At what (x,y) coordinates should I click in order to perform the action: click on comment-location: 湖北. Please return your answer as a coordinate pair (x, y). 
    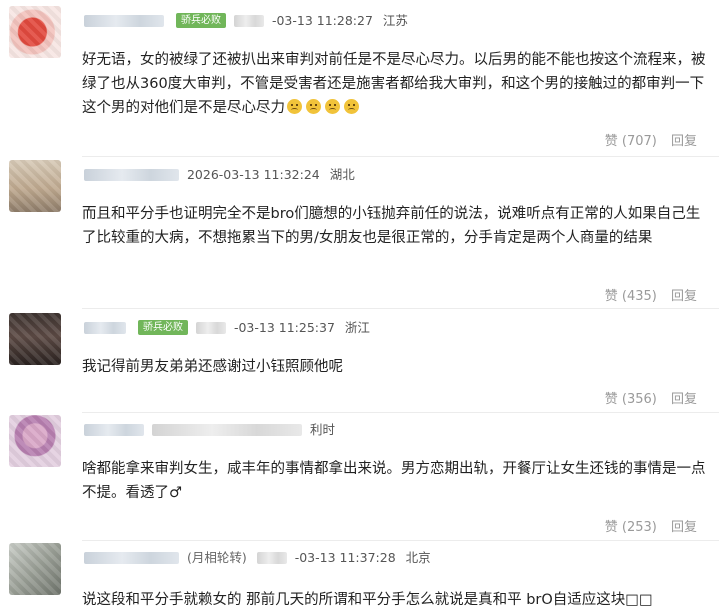
    Looking at the image, I should click on (342, 174).